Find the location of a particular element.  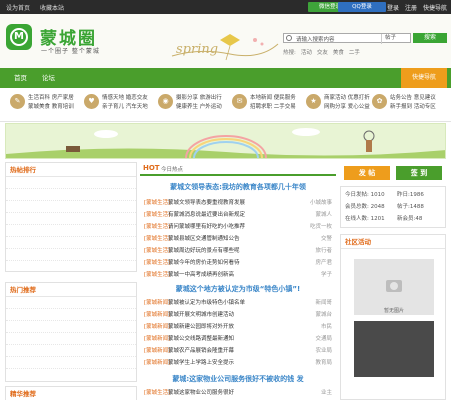

hotword-link: 交友 is located at coordinates (322, 52).